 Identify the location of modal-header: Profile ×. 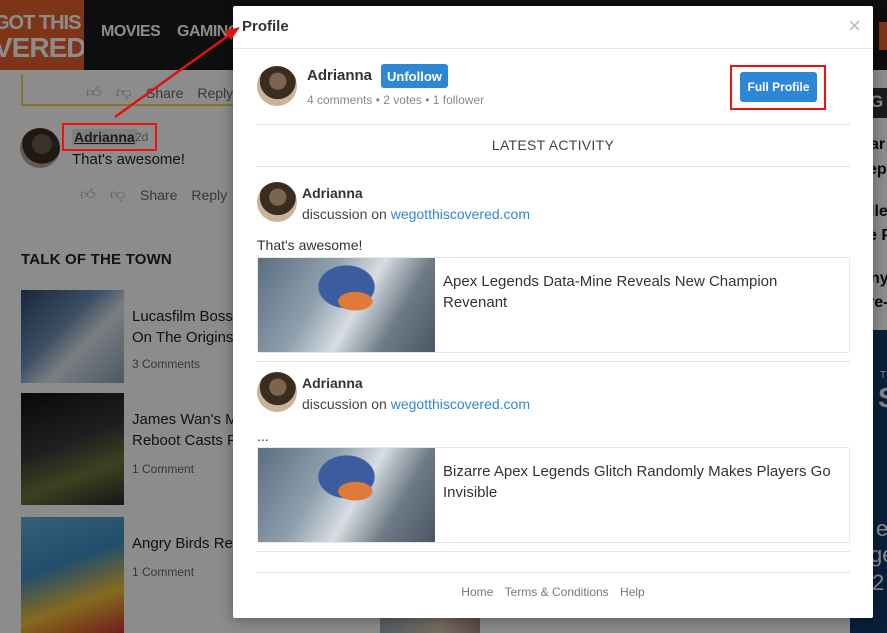
(553, 27).